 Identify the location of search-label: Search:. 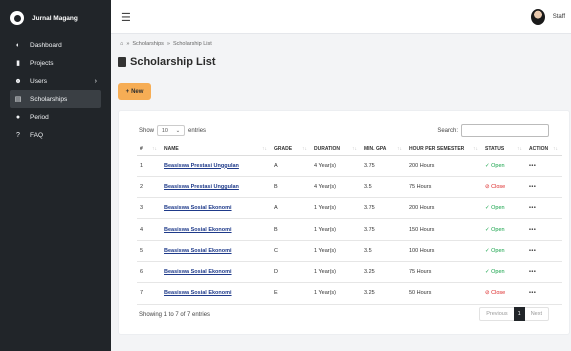
(447, 130).